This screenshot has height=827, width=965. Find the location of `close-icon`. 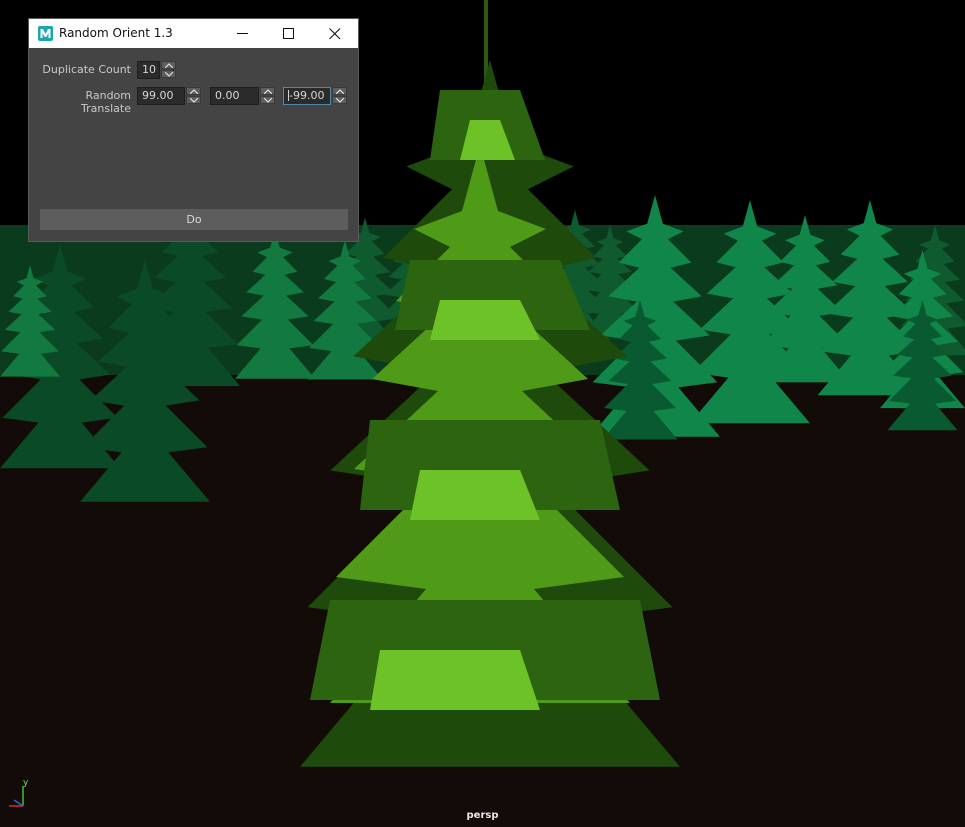

close-icon is located at coordinates (335, 34).